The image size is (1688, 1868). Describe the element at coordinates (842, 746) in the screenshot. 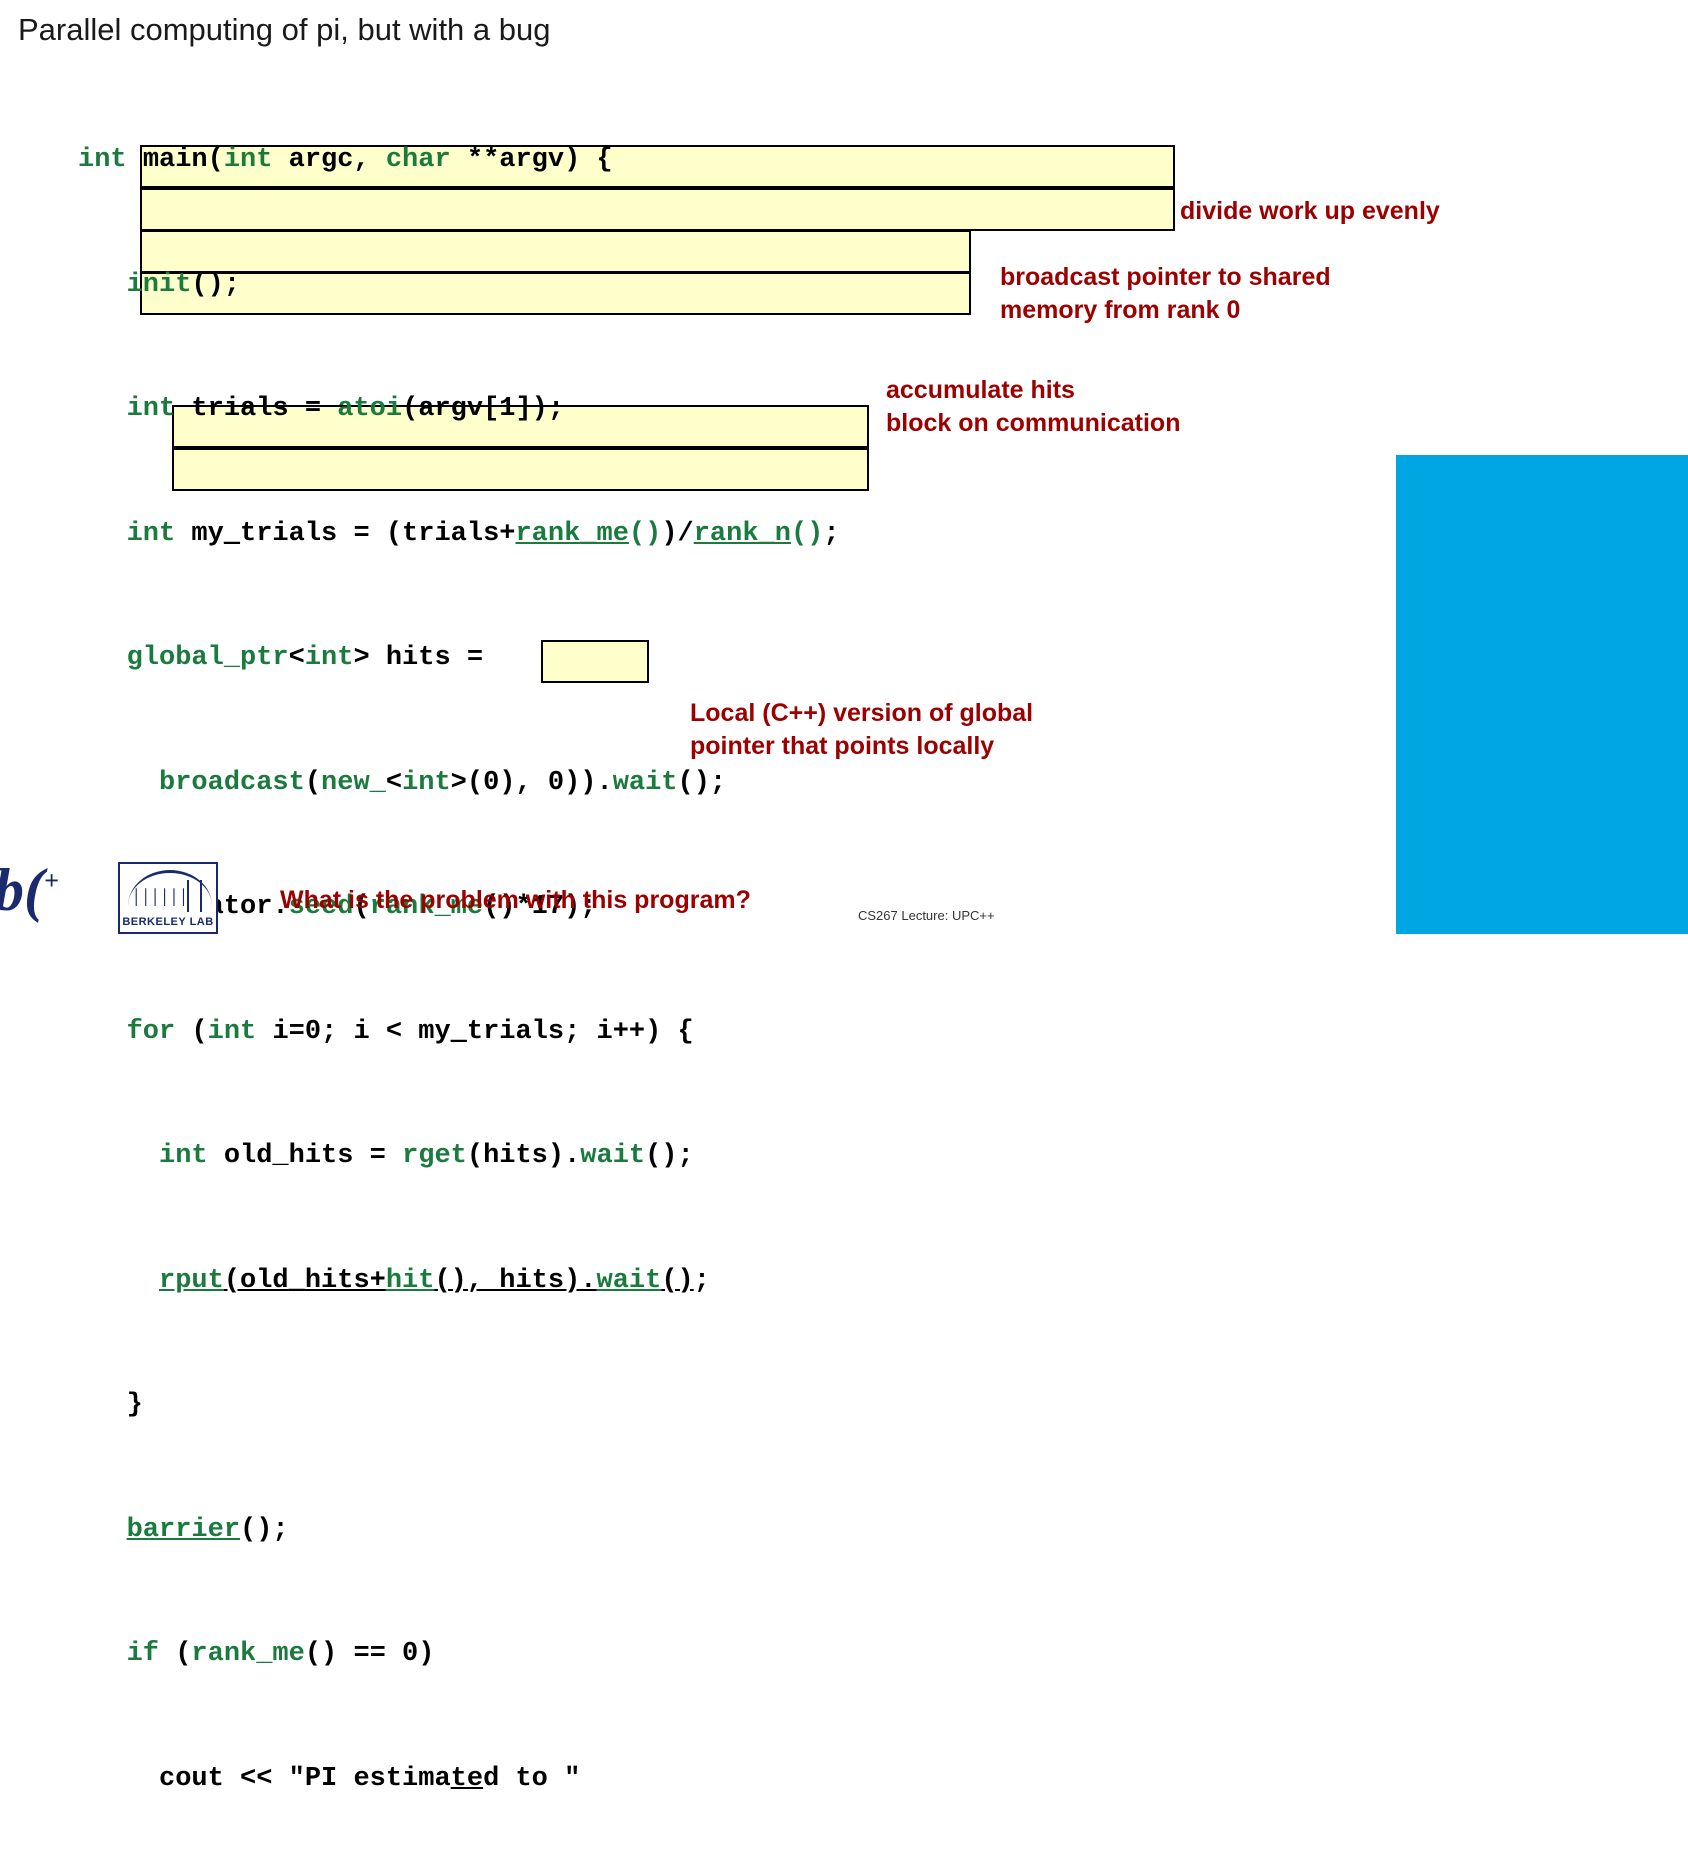

I see `annotation-local-version-line2: pointer that points locally` at that location.